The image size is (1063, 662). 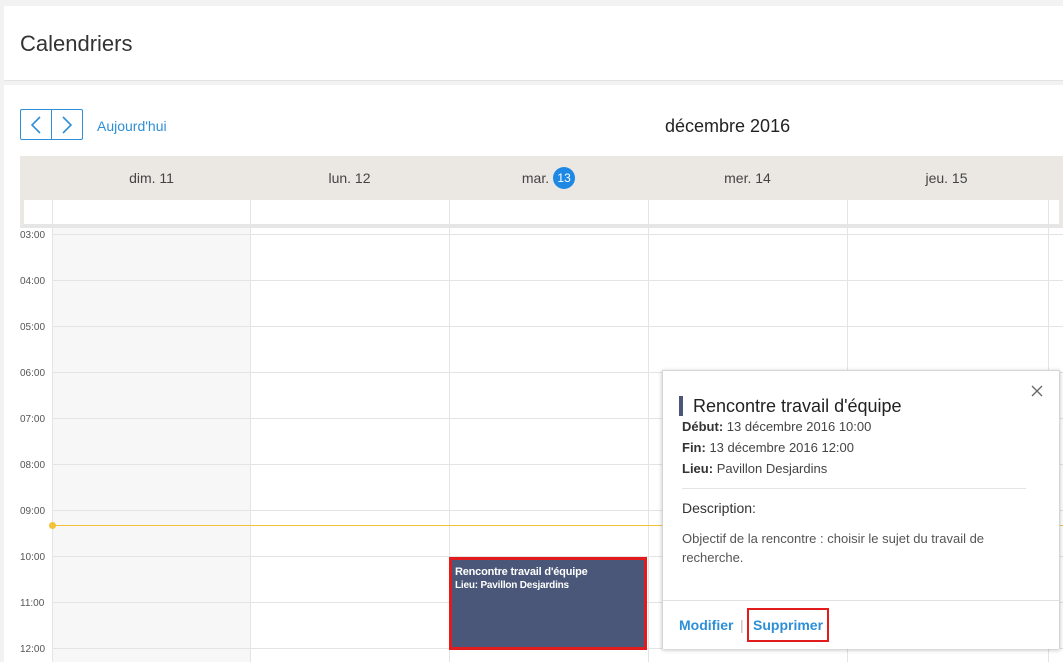 I want to click on time-label: 10:00, so click(x=33, y=557).